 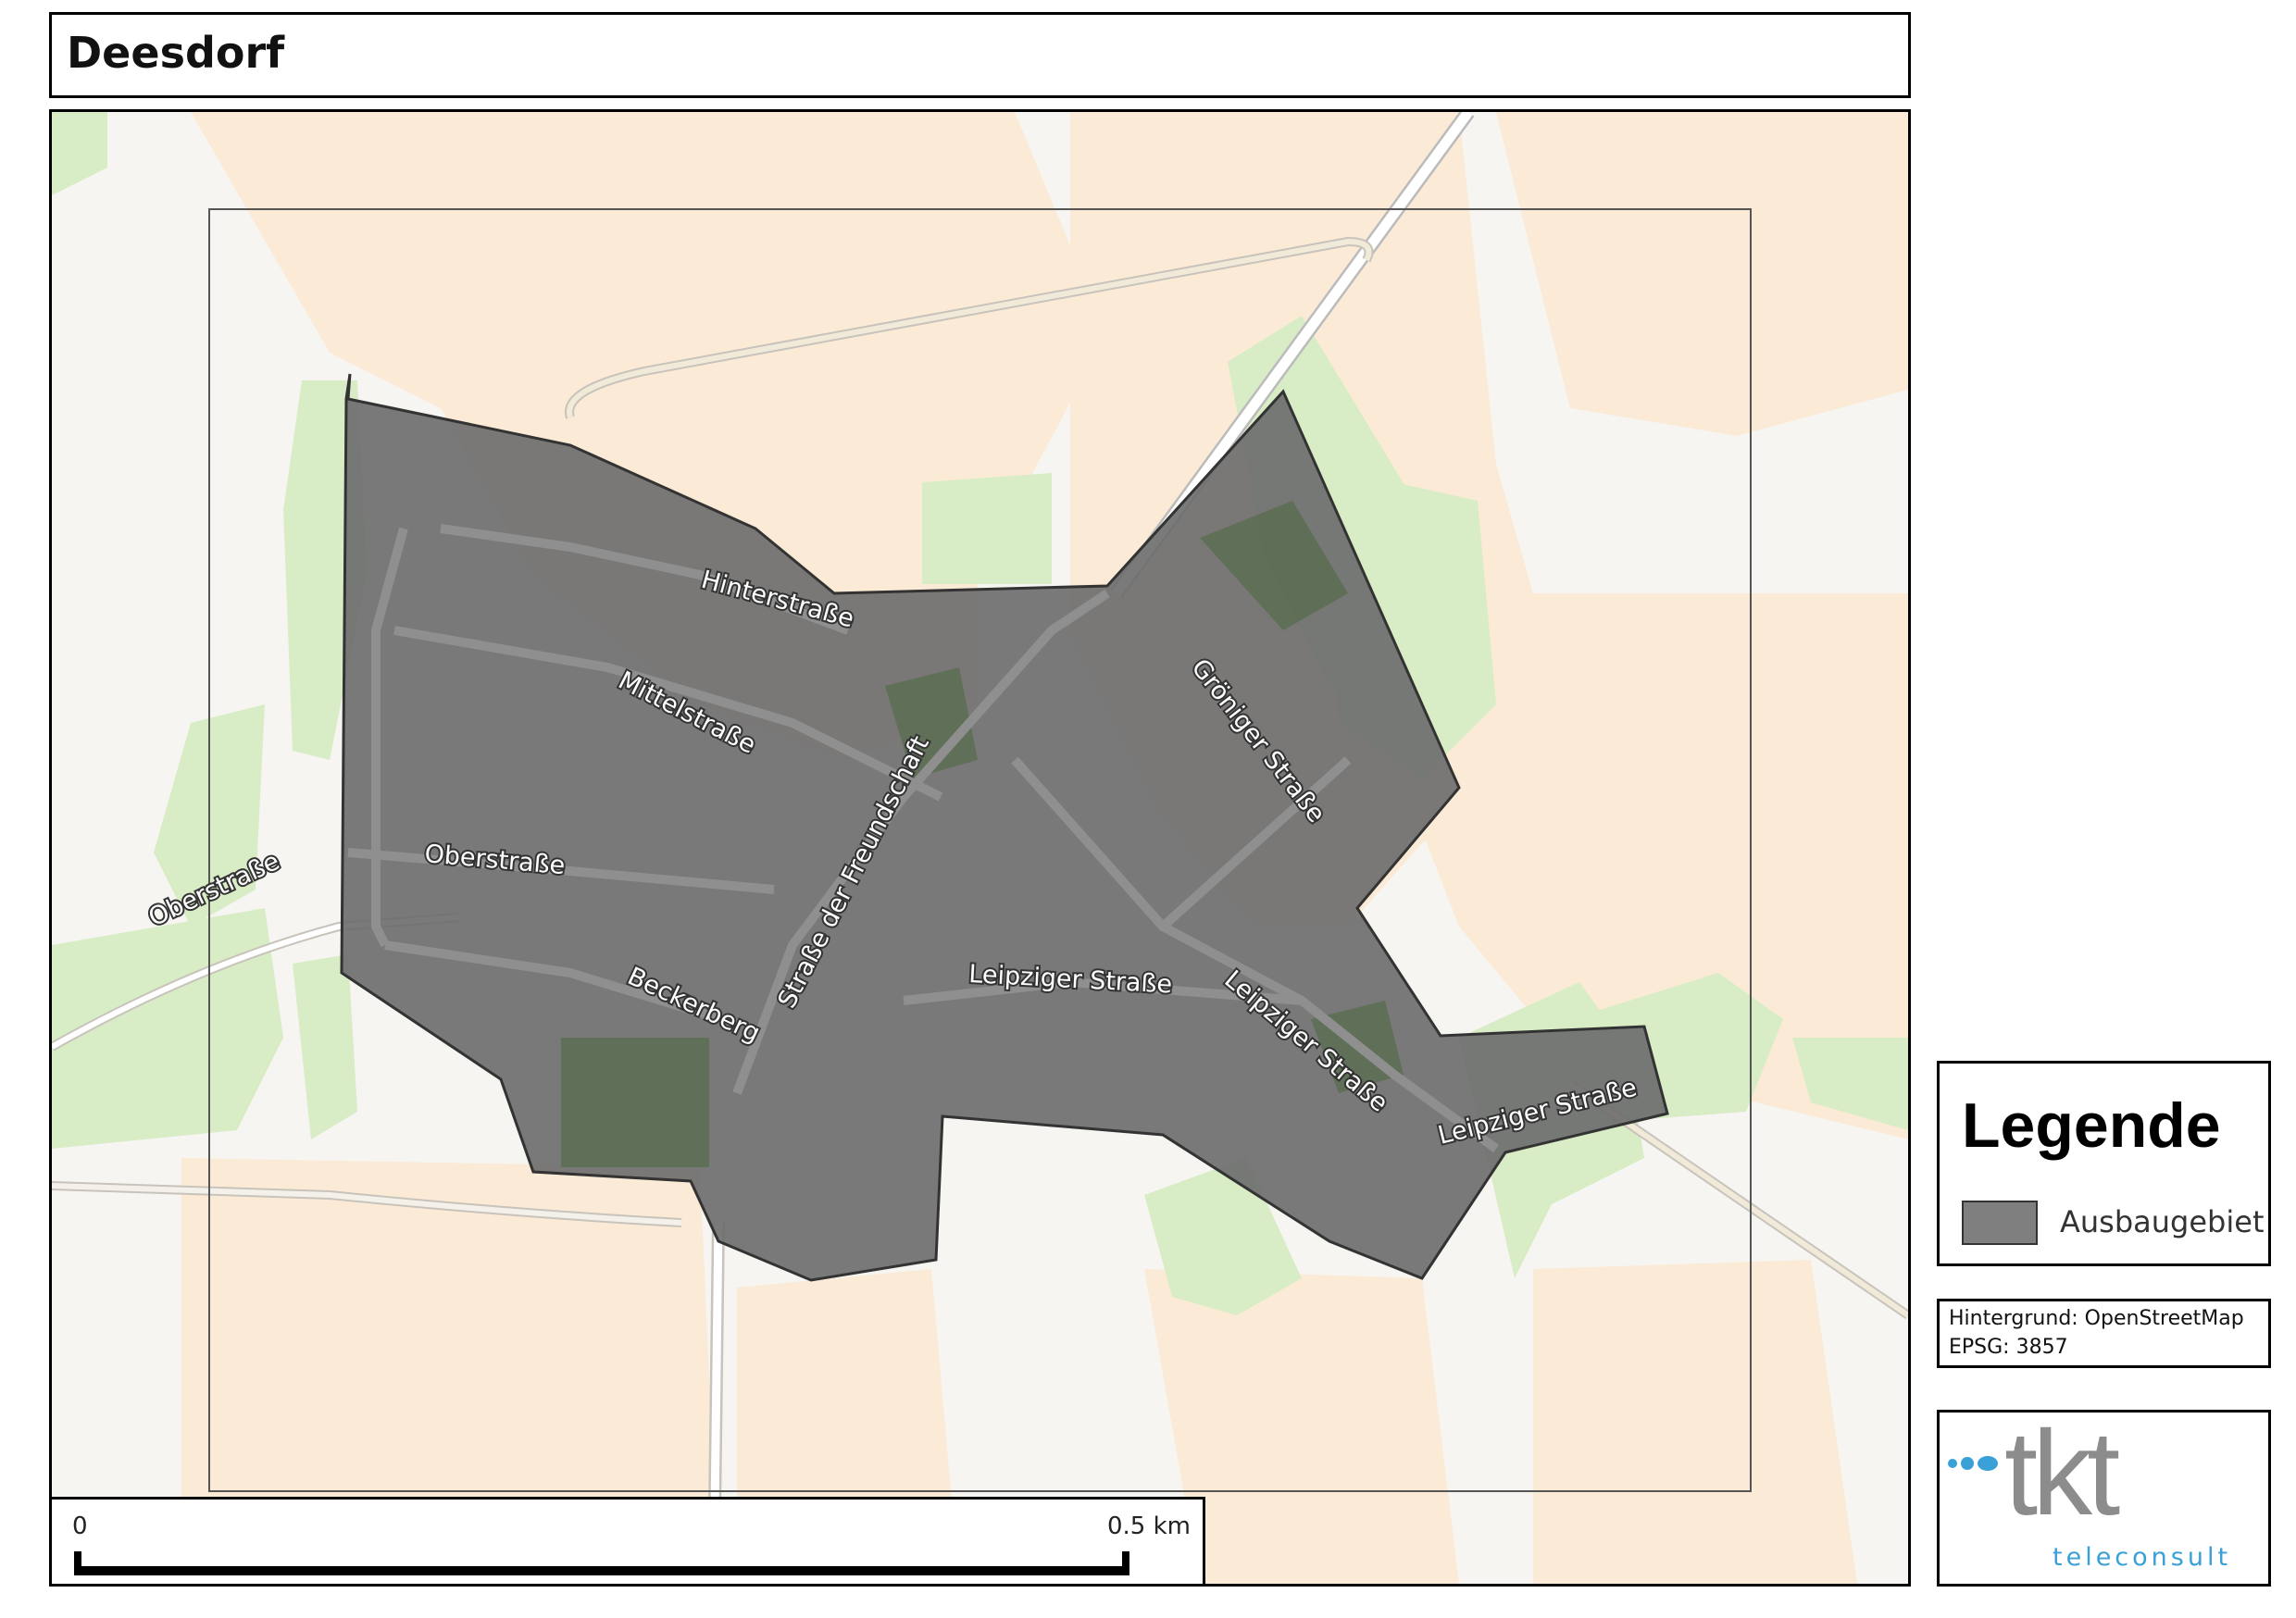 What do you see at coordinates (1149, 1526) in the screenshot?
I see `scale-end-label: 0.5 km` at bounding box center [1149, 1526].